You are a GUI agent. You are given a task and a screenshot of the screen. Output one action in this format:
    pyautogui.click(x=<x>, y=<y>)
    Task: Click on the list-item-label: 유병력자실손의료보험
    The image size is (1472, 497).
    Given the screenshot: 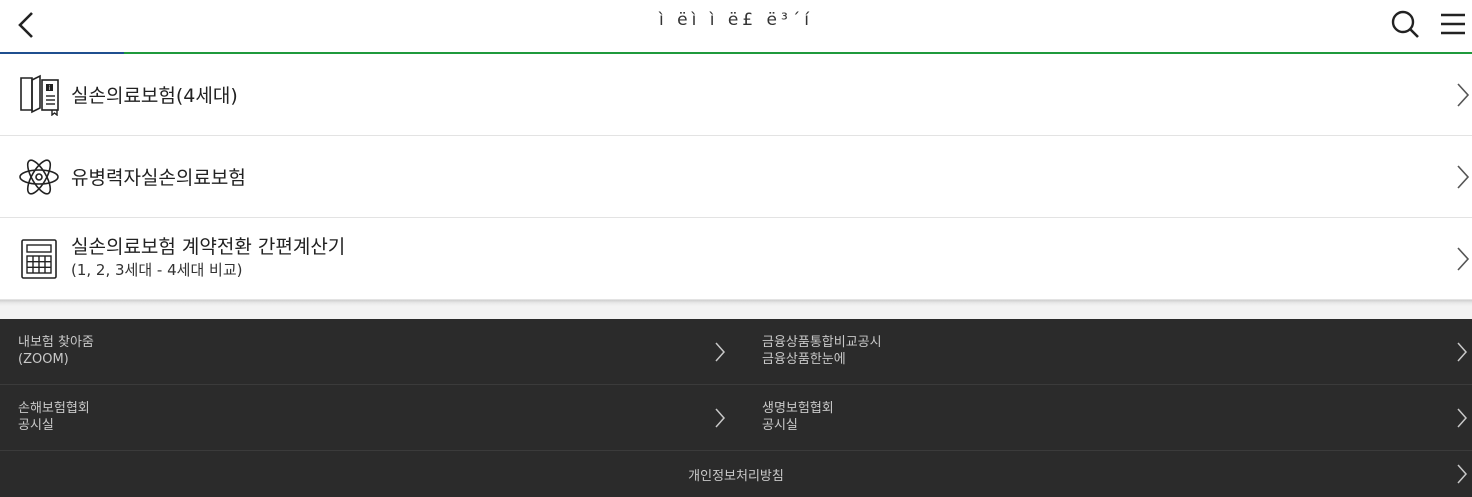 What is the action you would take?
    pyautogui.click(x=158, y=178)
    